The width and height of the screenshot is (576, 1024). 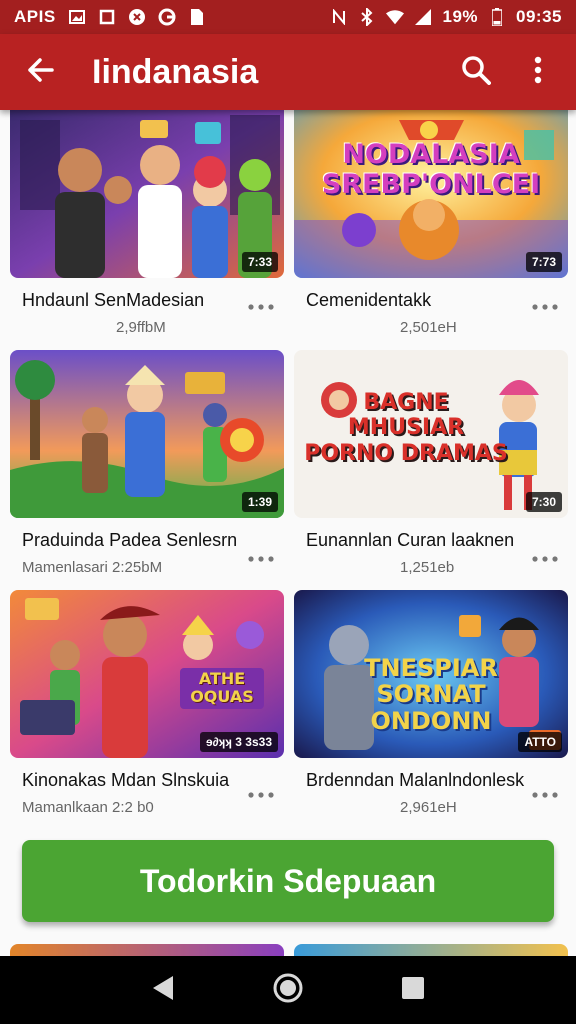 What do you see at coordinates (113, 300) in the screenshot?
I see `video-title: Hndaunl SenMadesian` at bounding box center [113, 300].